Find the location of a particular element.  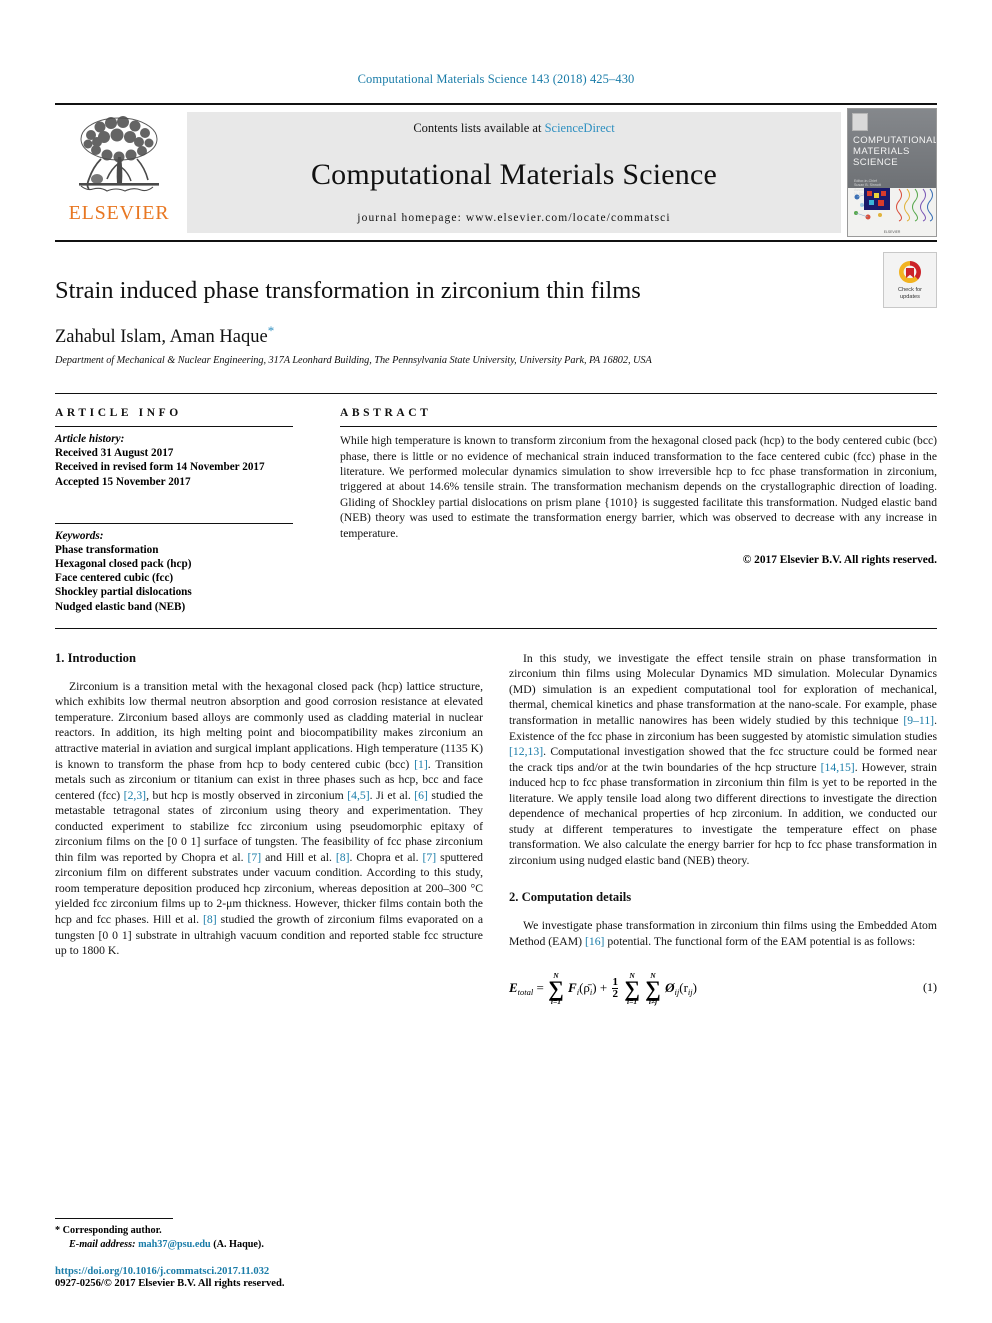

summation-2: N ∑ i=1 is located at coordinates (632, 988).